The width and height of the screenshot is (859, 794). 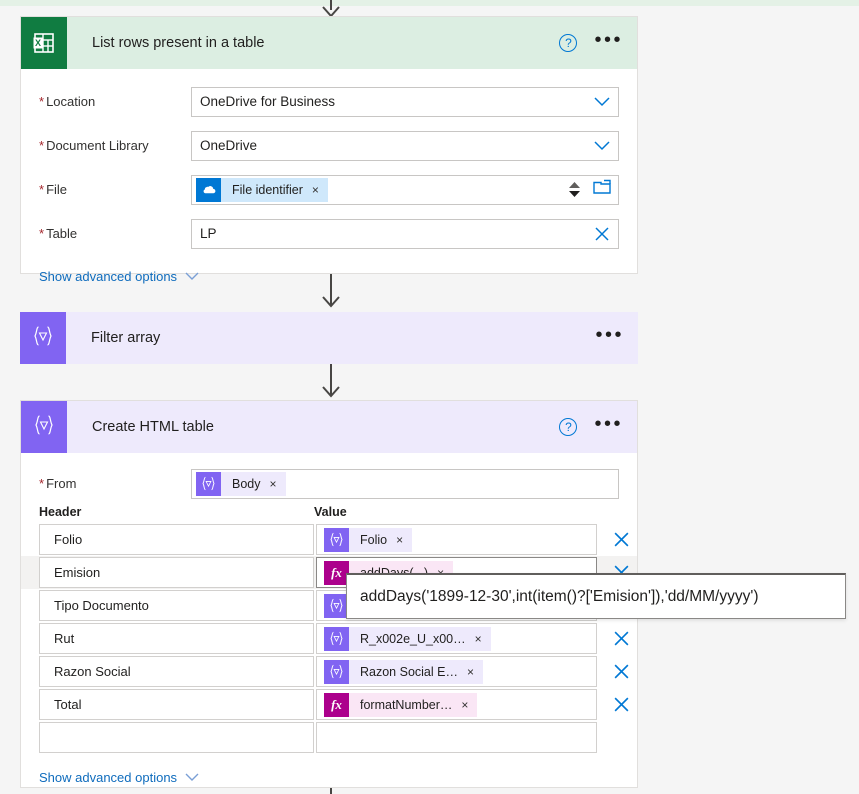 I want to click on card-header-list-rows: X List rows present in a table ? •••, so click(x=329, y=43).